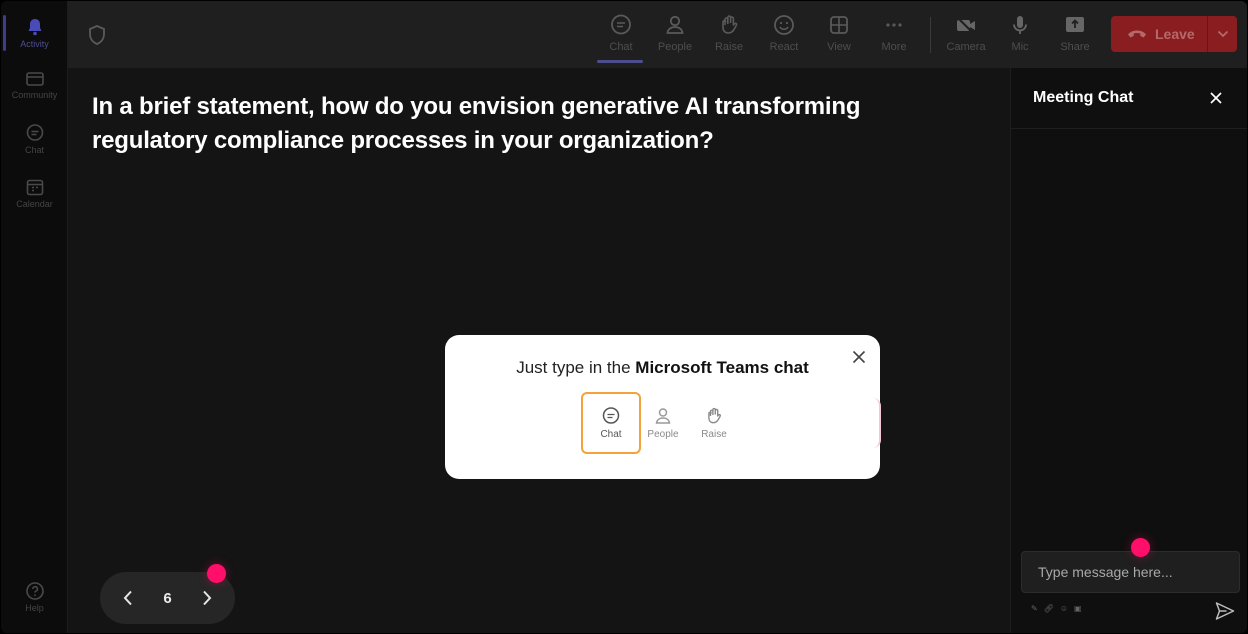 This screenshot has width=1248, height=634. What do you see at coordinates (1075, 47) in the screenshot?
I see `toolbar-button-label: Share` at bounding box center [1075, 47].